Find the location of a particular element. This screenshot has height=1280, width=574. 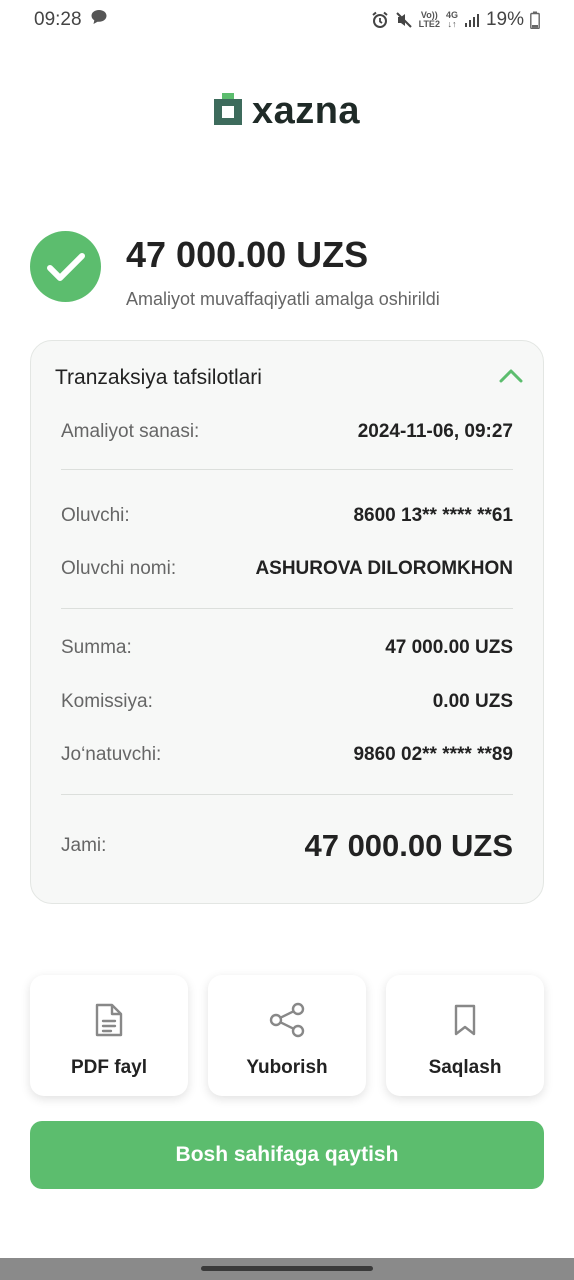

bookmark-icon is located at coordinates (465, 1020).